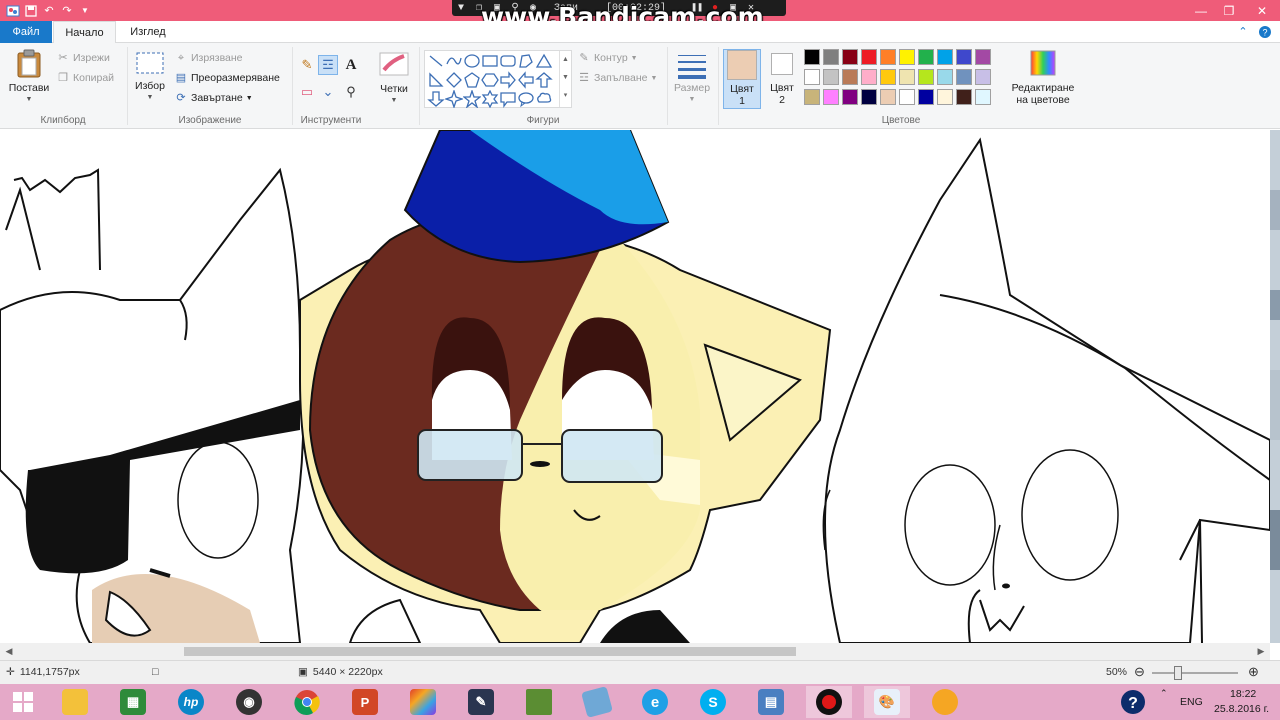 The height and width of the screenshot is (720, 1280). I want to click on clock-time: 18:22, so click(1243, 694).